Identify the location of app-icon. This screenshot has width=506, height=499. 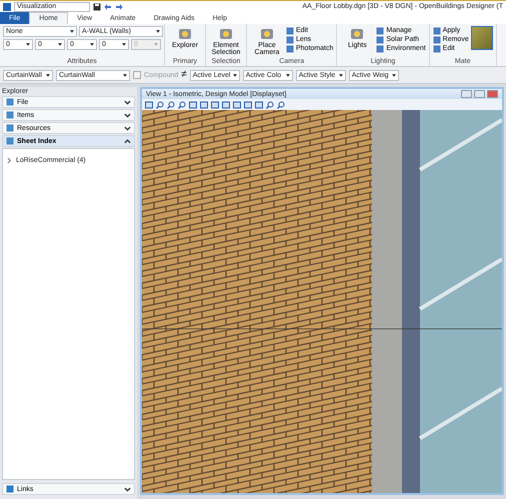
(7, 6).